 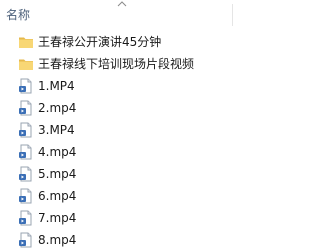 I want to click on file-name: 5.mp4, so click(x=57, y=174).